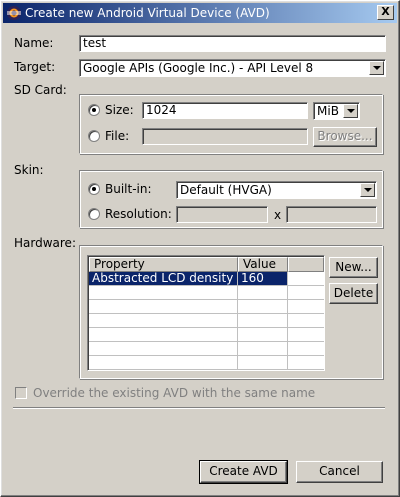  I want to click on sdcard-file-label: File:, so click(117, 136).